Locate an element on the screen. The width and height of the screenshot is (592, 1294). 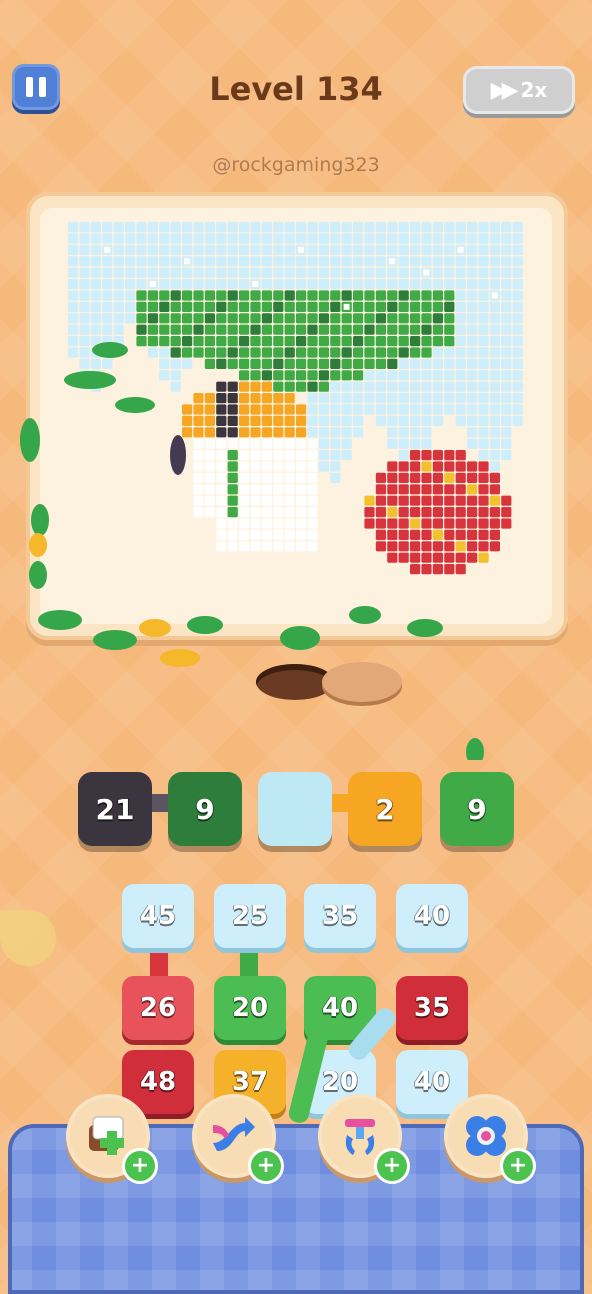
shuffle-icon is located at coordinates (234, 1134).